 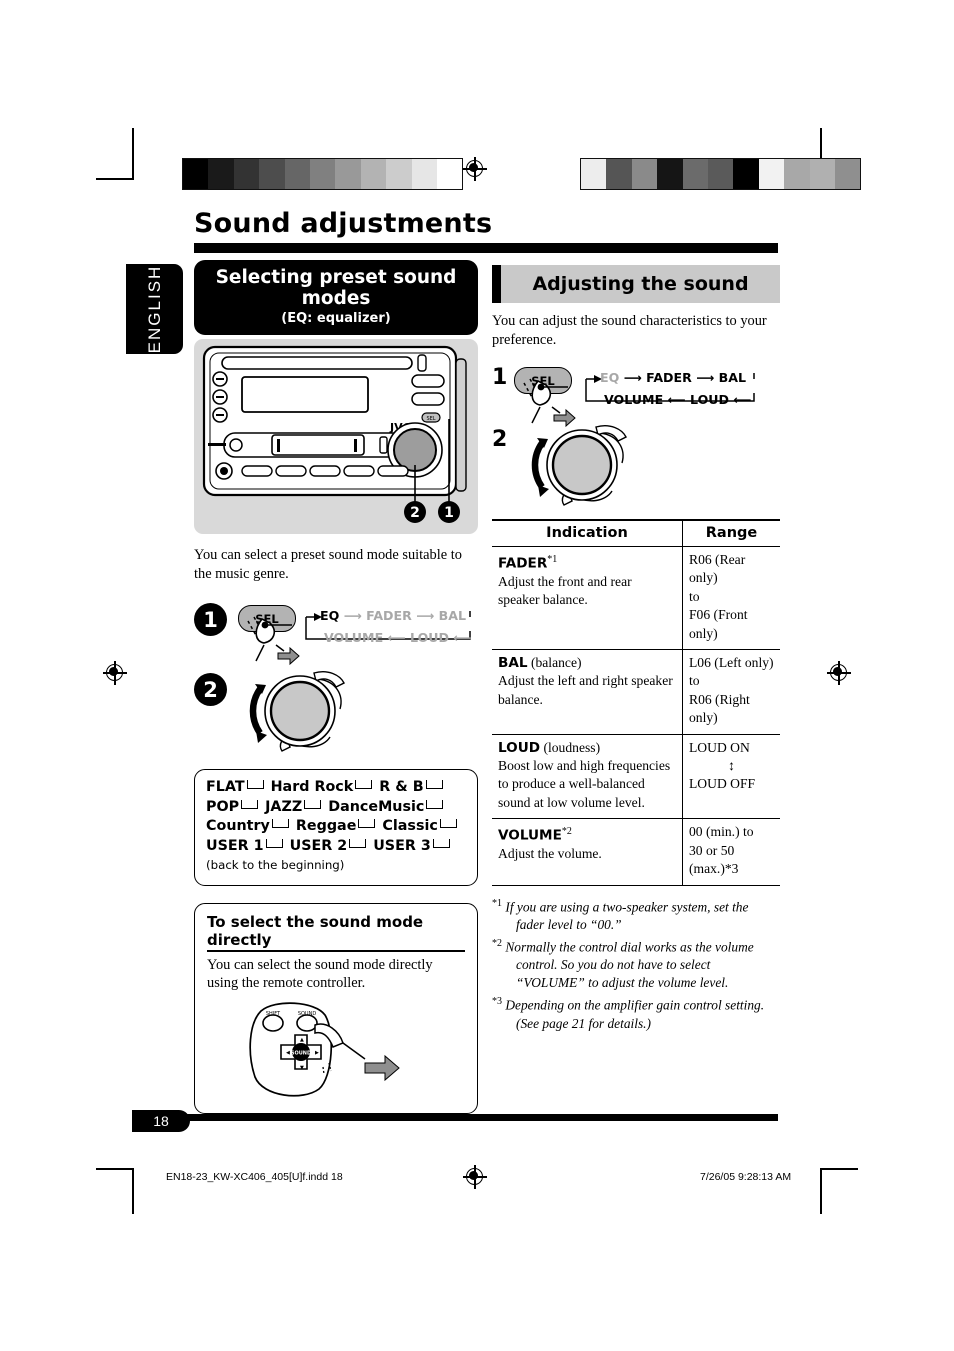 What do you see at coordinates (500, 377) in the screenshot?
I see `right-step-1-number: 1` at bounding box center [500, 377].